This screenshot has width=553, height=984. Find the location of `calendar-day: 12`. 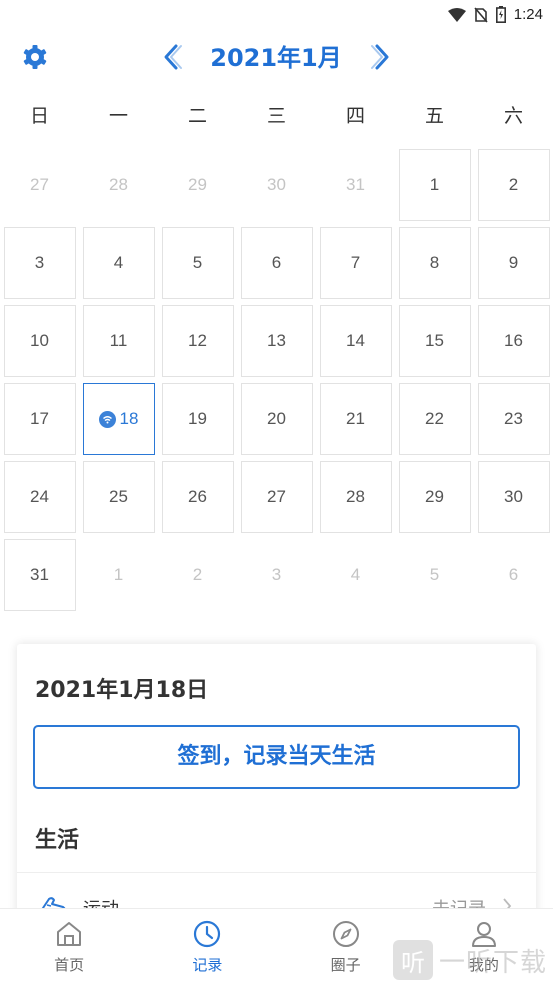

calendar-day: 12 is located at coordinates (197, 341).